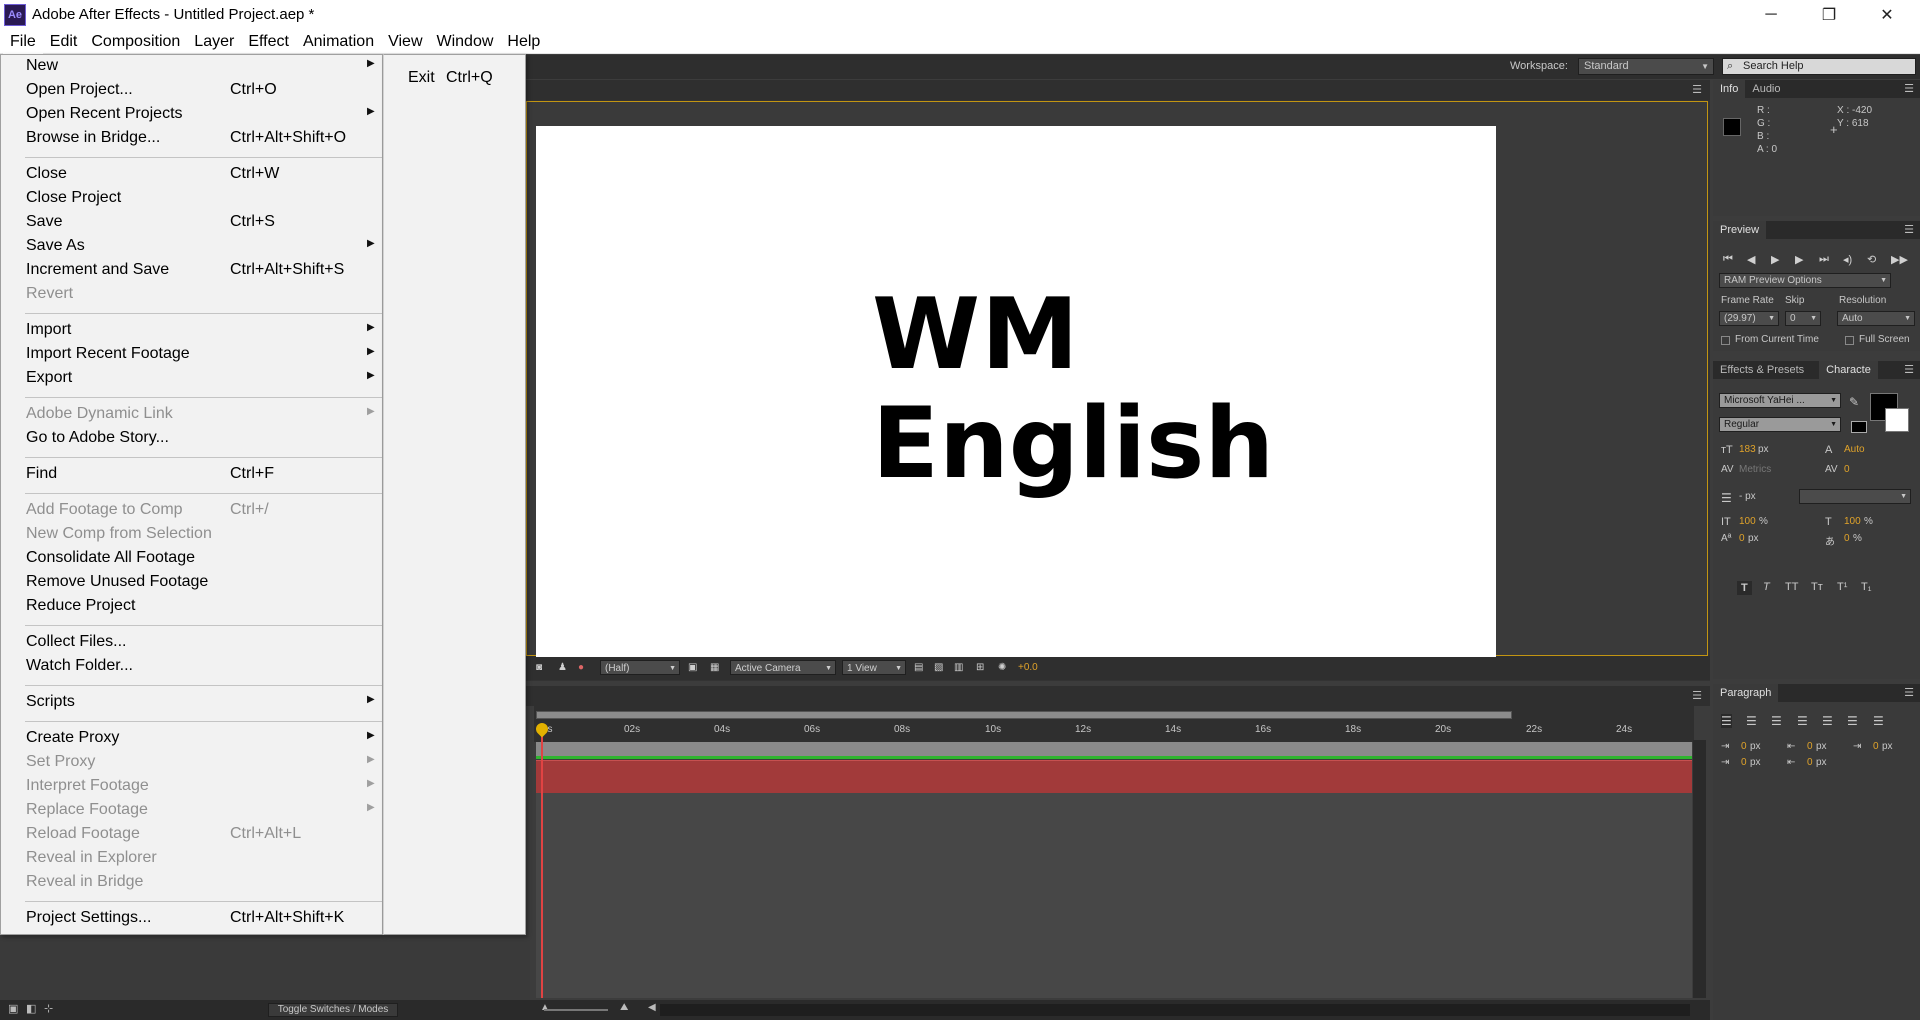 The height and width of the screenshot is (1020, 1920). What do you see at coordinates (576, 1010) in the screenshot?
I see `timeline-zoom-slider` at bounding box center [576, 1010].